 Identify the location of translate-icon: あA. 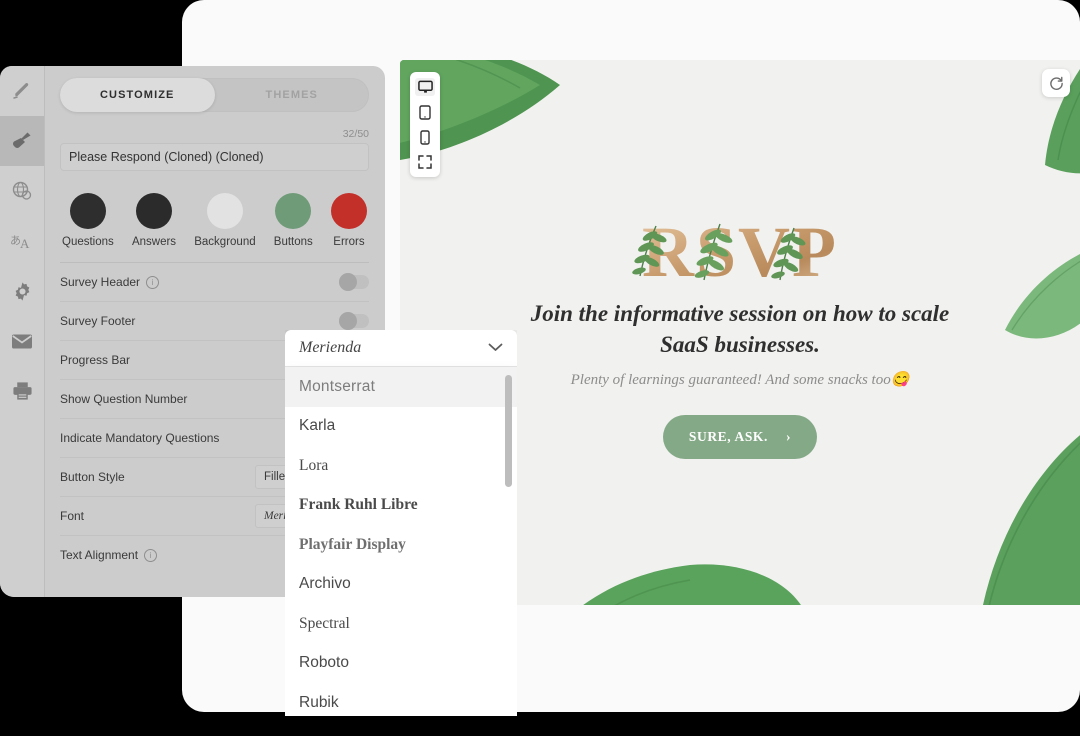
(20, 242).